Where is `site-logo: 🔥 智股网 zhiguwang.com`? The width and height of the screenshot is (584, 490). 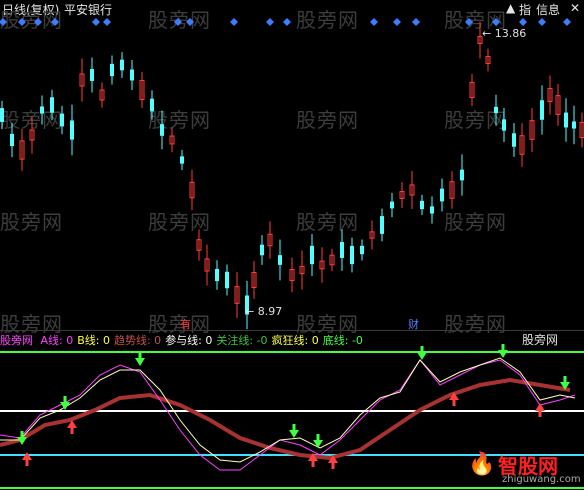
site-logo: 🔥 智股网 zhiguwang.com is located at coordinates (524, 469).